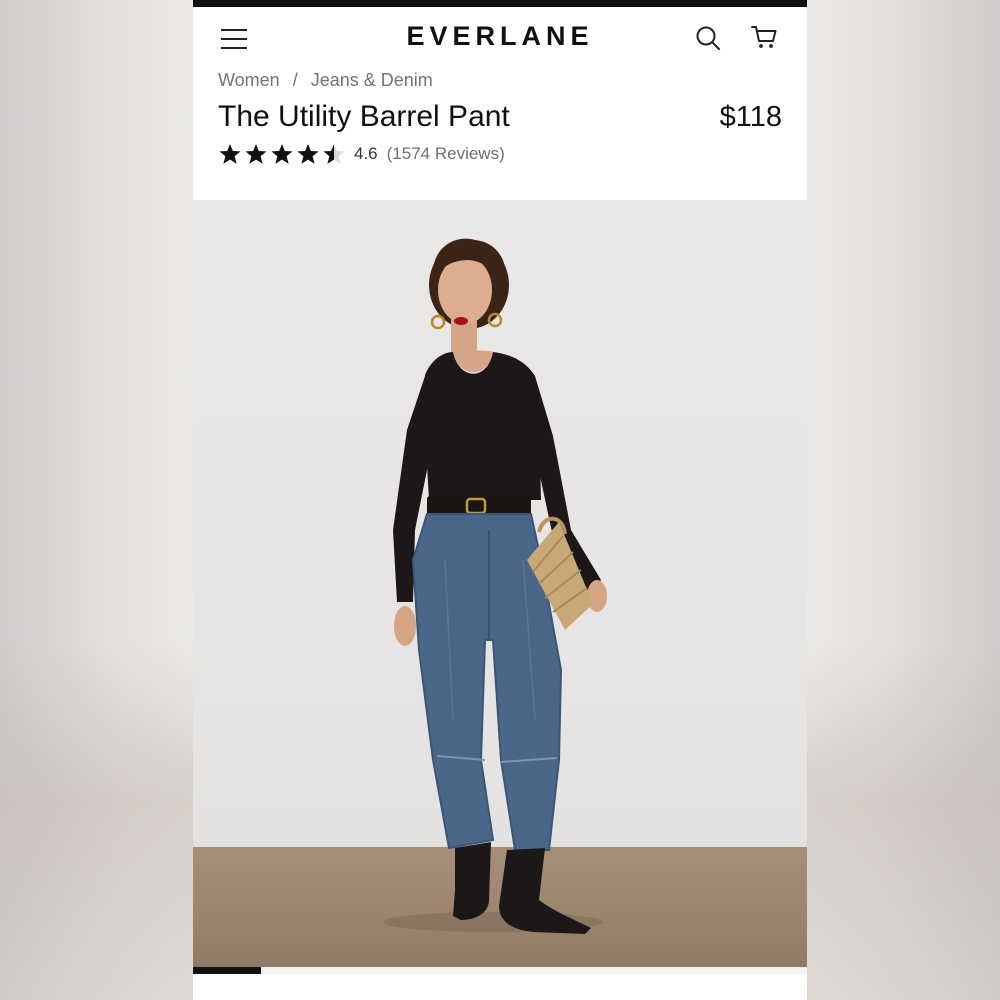 Image resolution: width=1000 pixels, height=1000 pixels. What do you see at coordinates (446, 154) in the screenshot?
I see `reviews-count-link: (1574 Reviews)` at bounding box center [446, 154].